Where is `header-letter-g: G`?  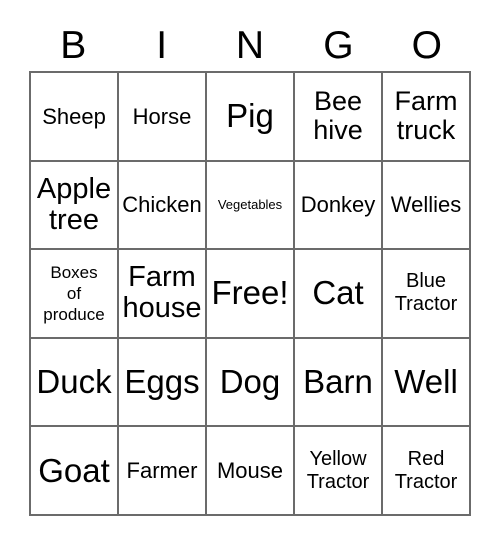
header-letter-g: G is located at coordinates (338, 45).